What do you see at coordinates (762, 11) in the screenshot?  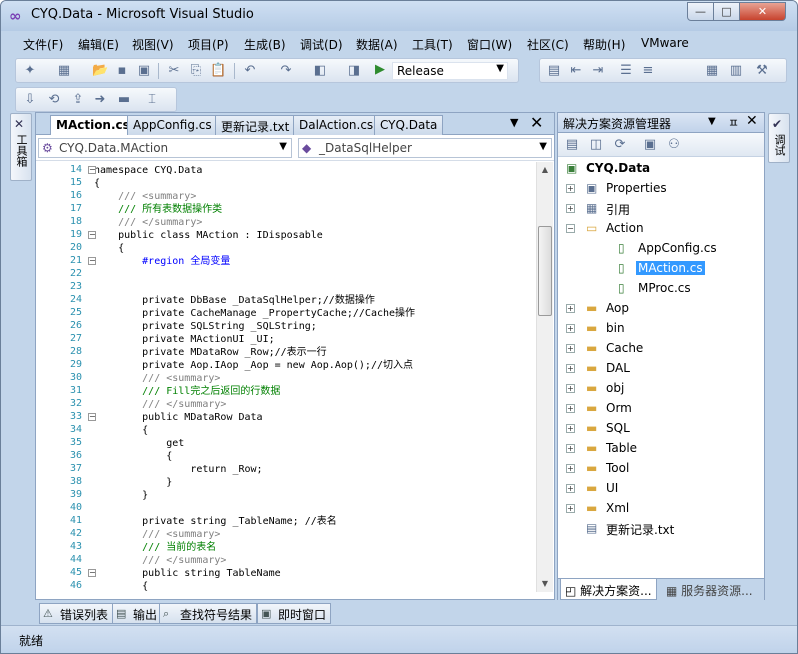 I see `close-button: ✕` at bounding box center [762, 11].